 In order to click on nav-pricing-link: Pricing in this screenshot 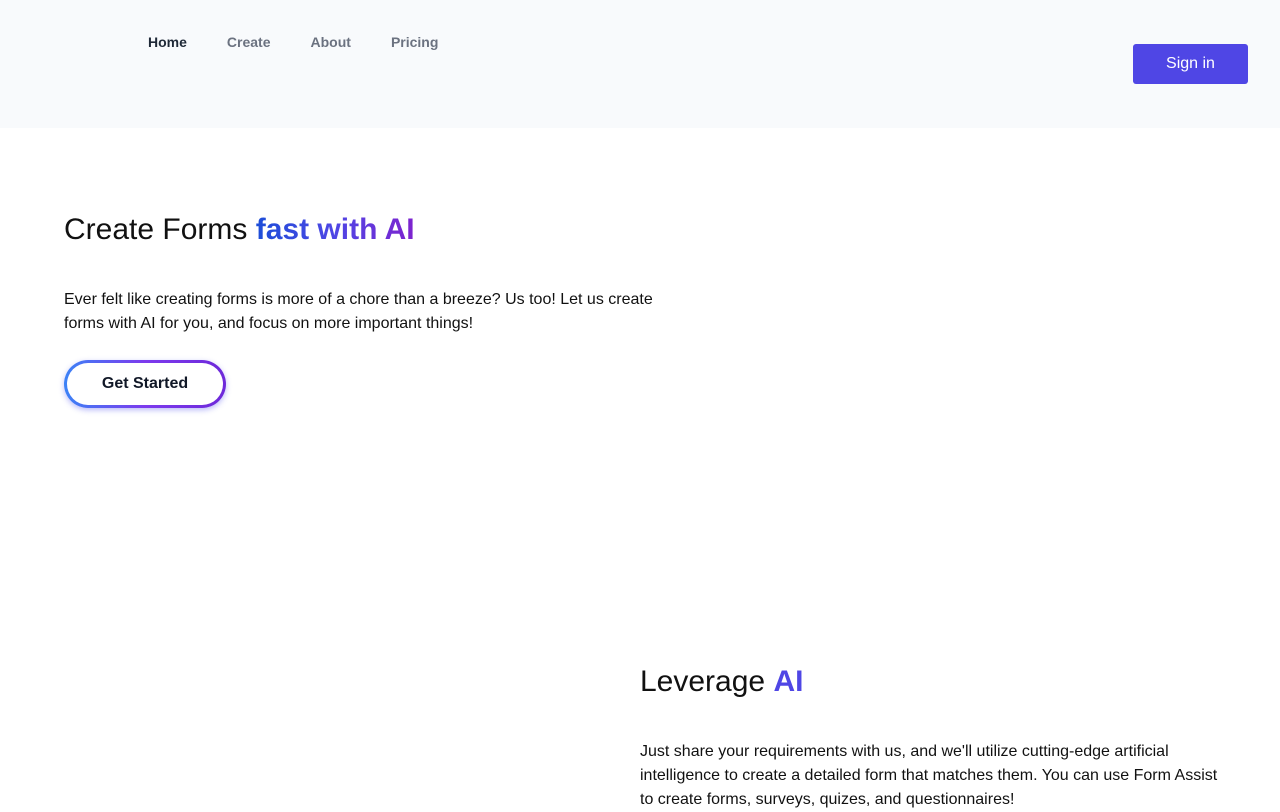, I will do `click(414, 42)`.